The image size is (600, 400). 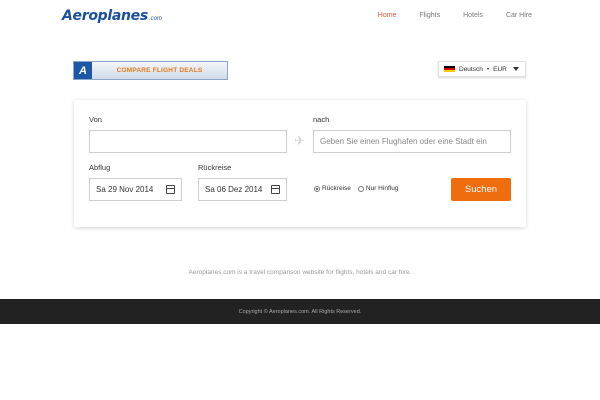 I want to click on banner-logo-icon: A, so click(x=83, y=70).